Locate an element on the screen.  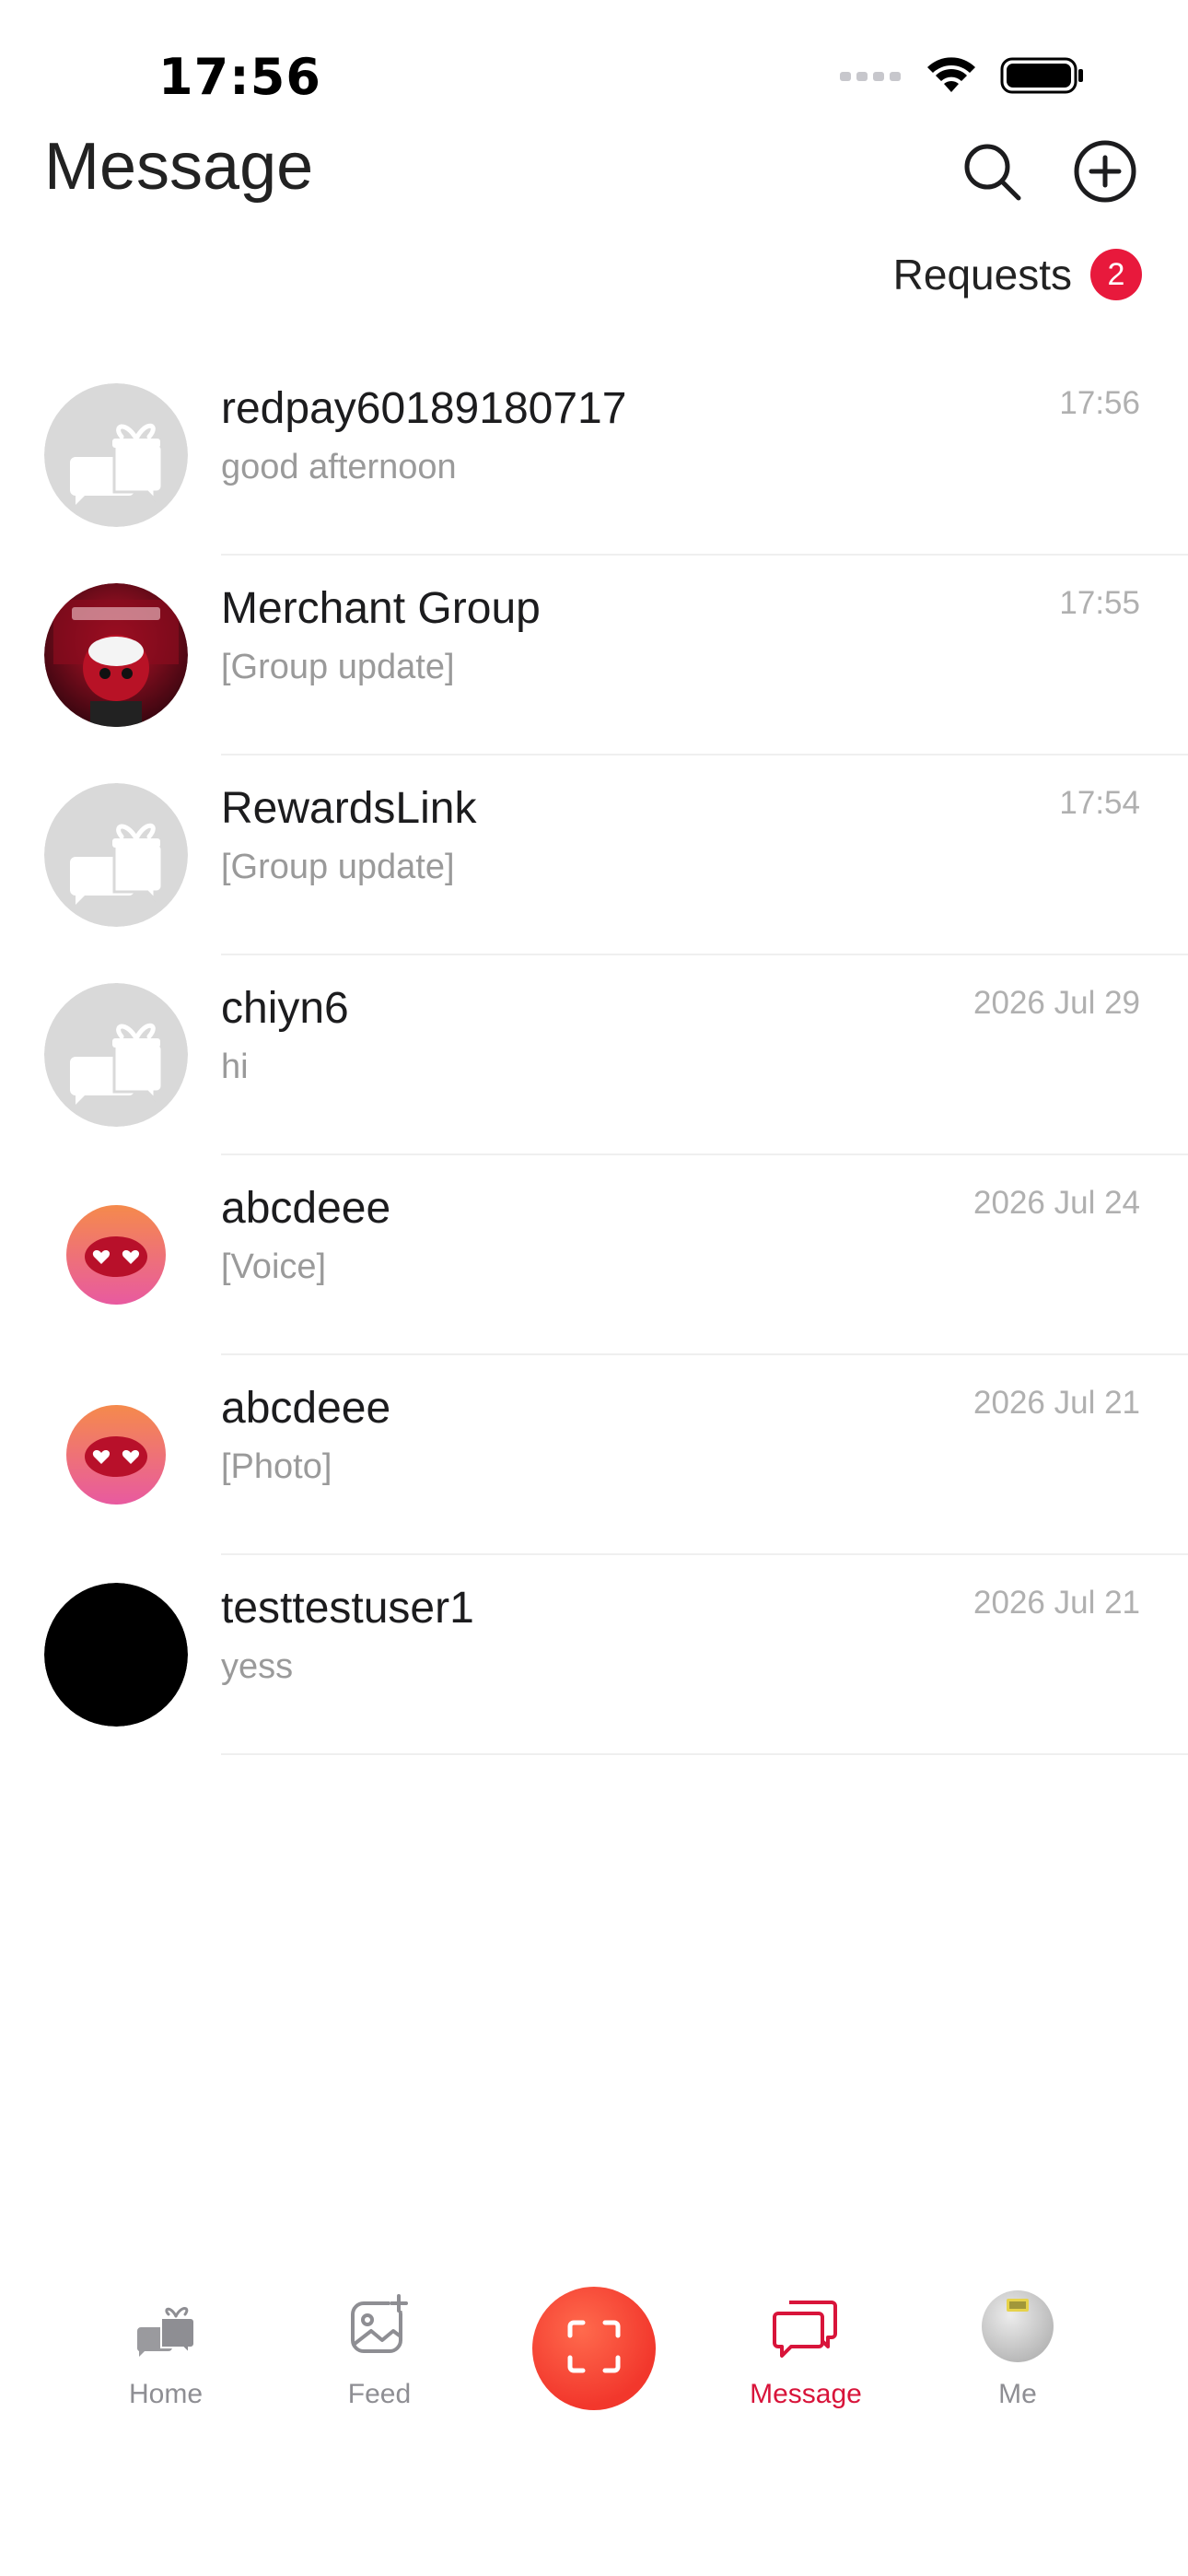
conversation-preview: good afternoon is located at coordinates (339, 467).